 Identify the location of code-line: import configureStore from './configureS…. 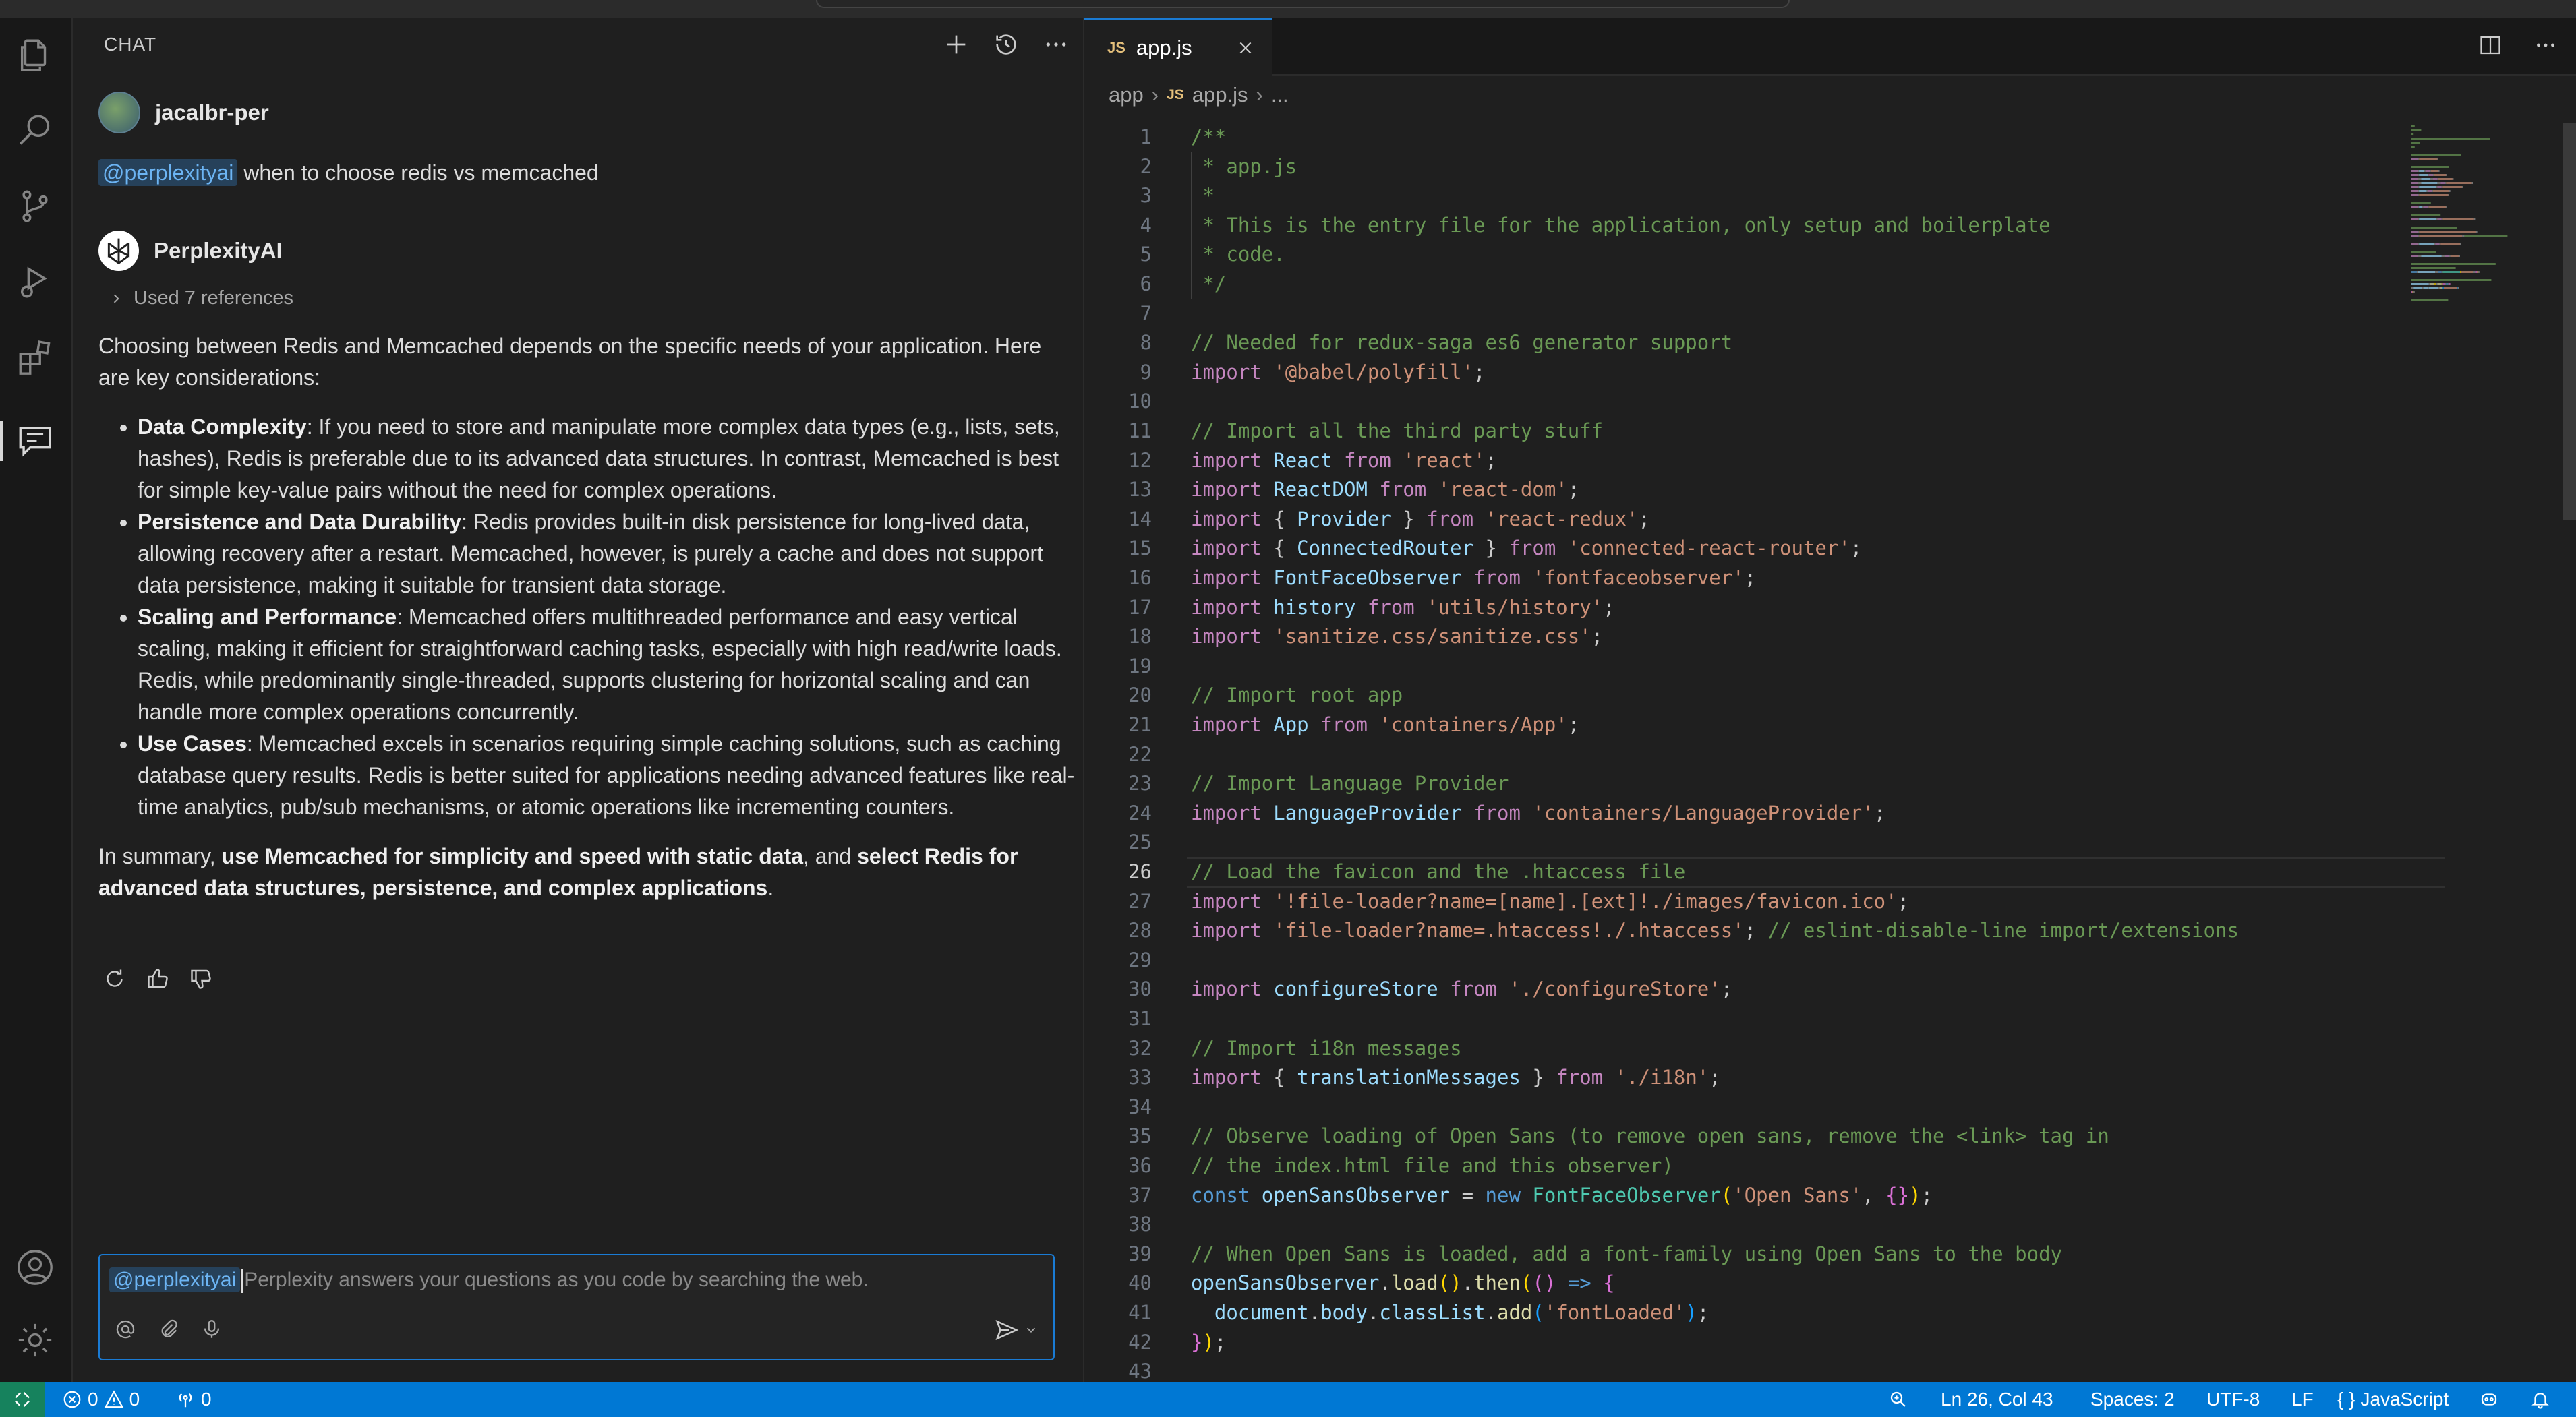
(1462, 990).